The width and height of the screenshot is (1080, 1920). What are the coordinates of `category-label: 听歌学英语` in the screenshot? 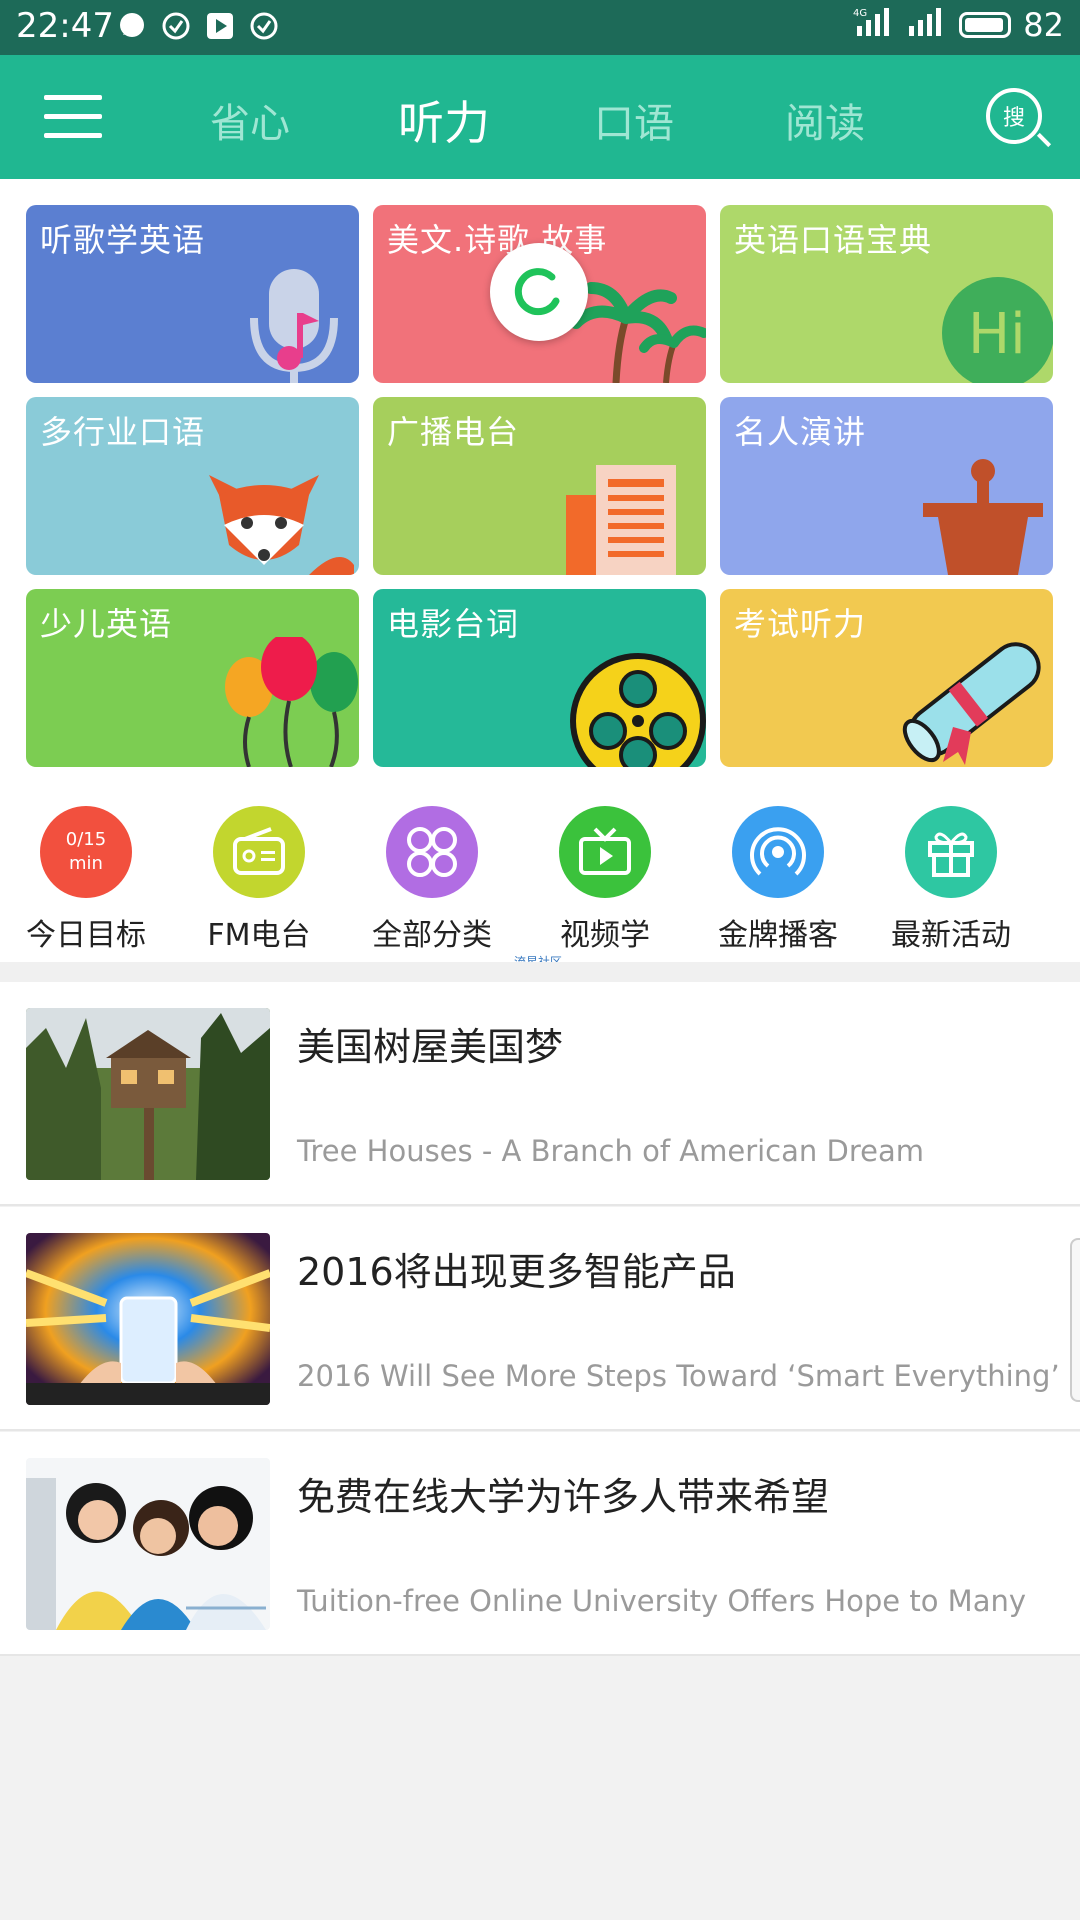 It's located at (123, 240).